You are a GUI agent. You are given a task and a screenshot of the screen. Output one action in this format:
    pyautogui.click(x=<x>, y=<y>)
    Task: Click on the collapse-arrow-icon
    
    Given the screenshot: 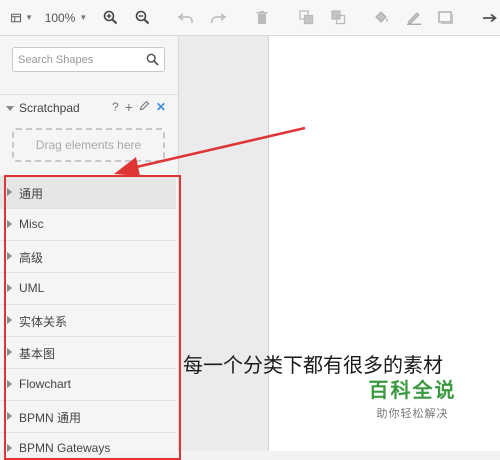 What is the action you would take?
    pyautogui.click(x=10, y=108)
    